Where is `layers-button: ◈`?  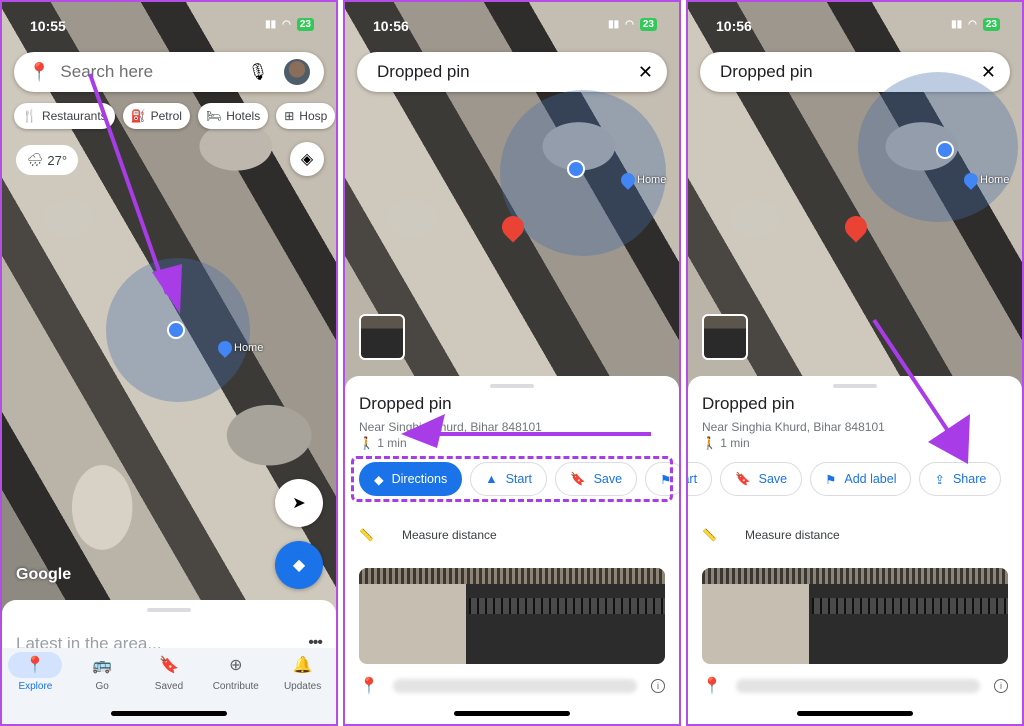 layers-button: ◈ is located at coordinates (307, 159).